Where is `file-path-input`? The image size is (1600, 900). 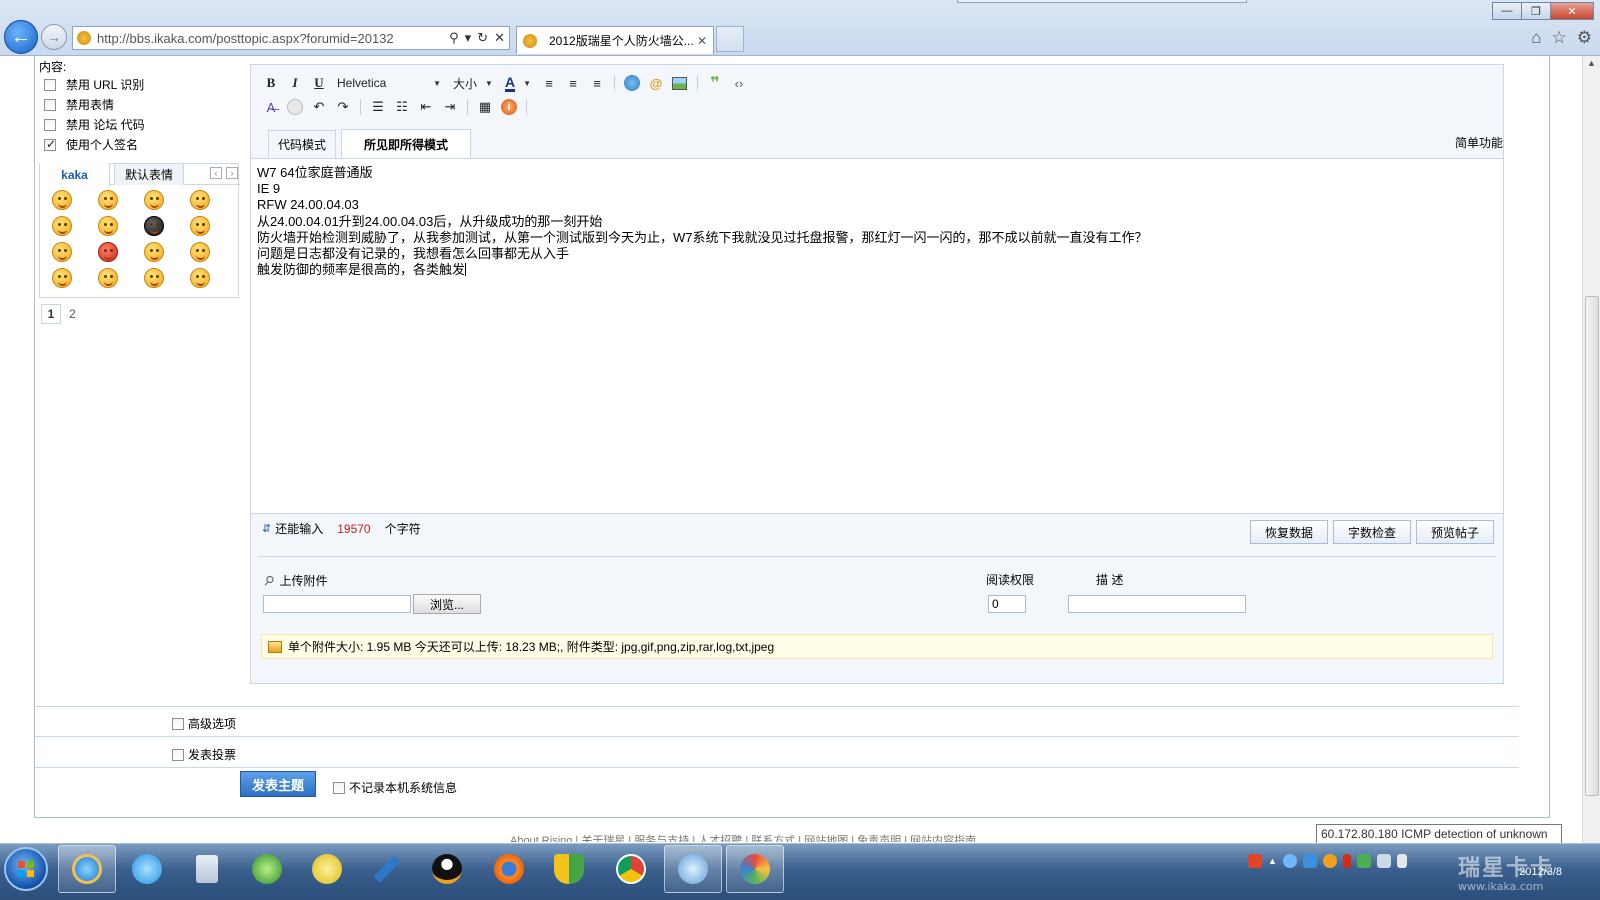 file-path-input is located at coordinates (337, 604).